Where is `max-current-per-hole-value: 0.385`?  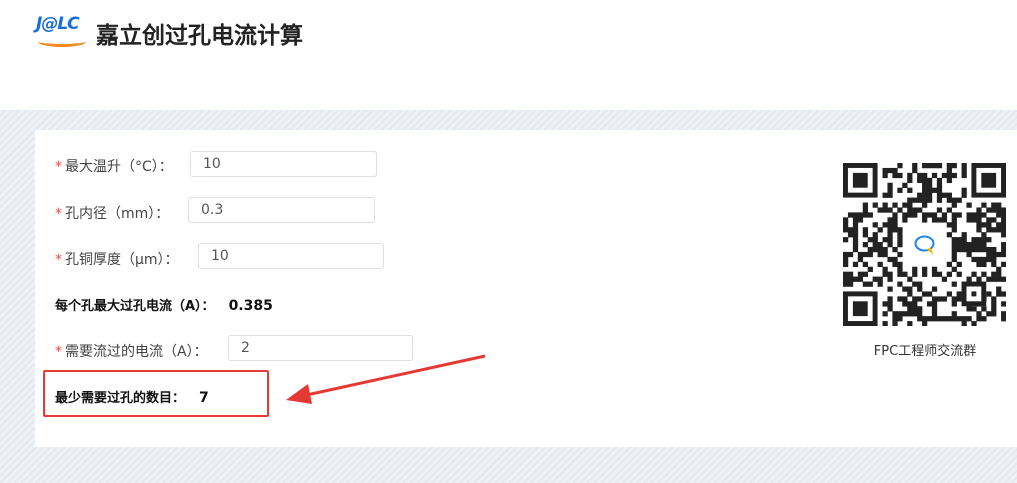
max-current-per-hole-value: 0.385 is located at coordinates (250, 306).